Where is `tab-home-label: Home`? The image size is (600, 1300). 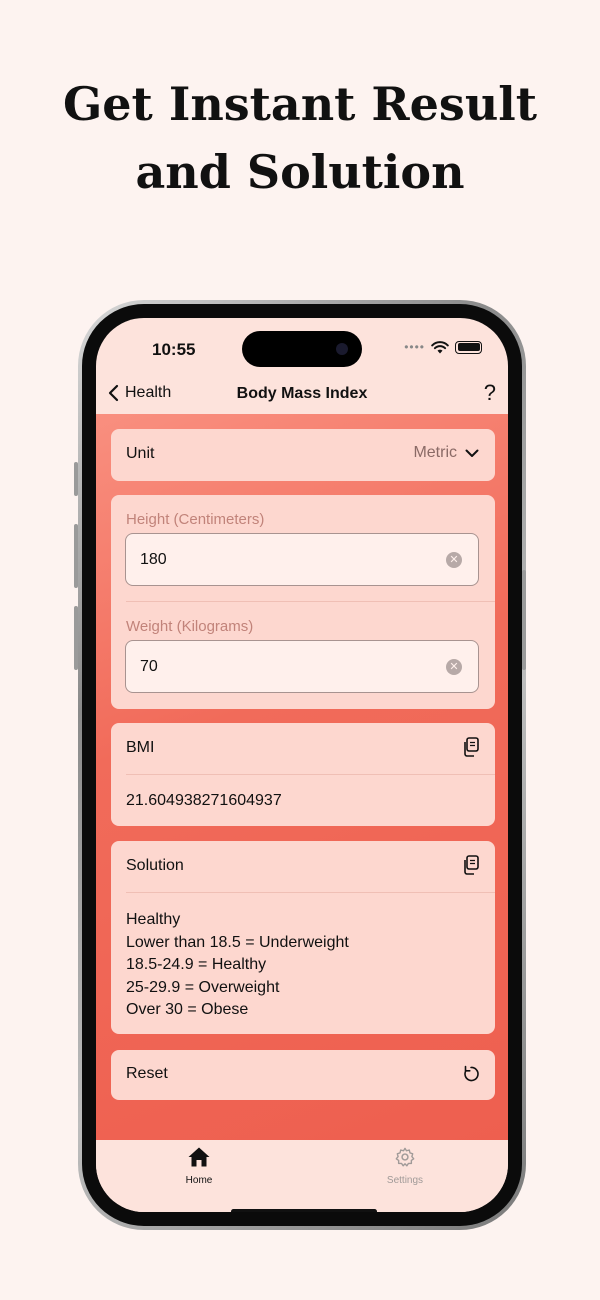 tab-home-label: Home is located at coordinates (199, 1180).